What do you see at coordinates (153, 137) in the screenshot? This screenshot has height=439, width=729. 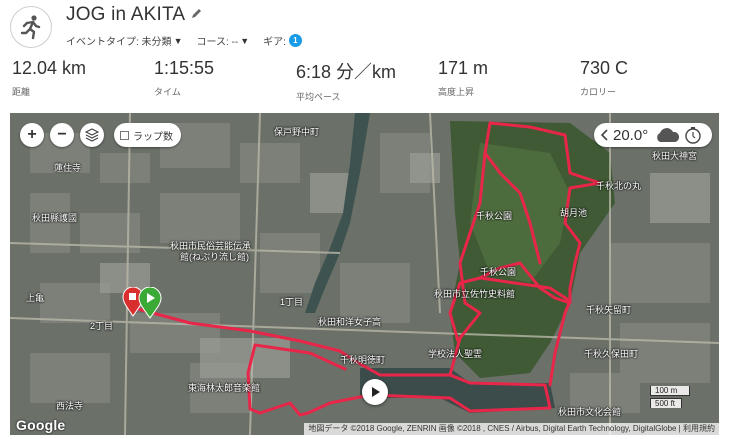 I see `laps-label: ラップ数` at bounding box center [153, 137].